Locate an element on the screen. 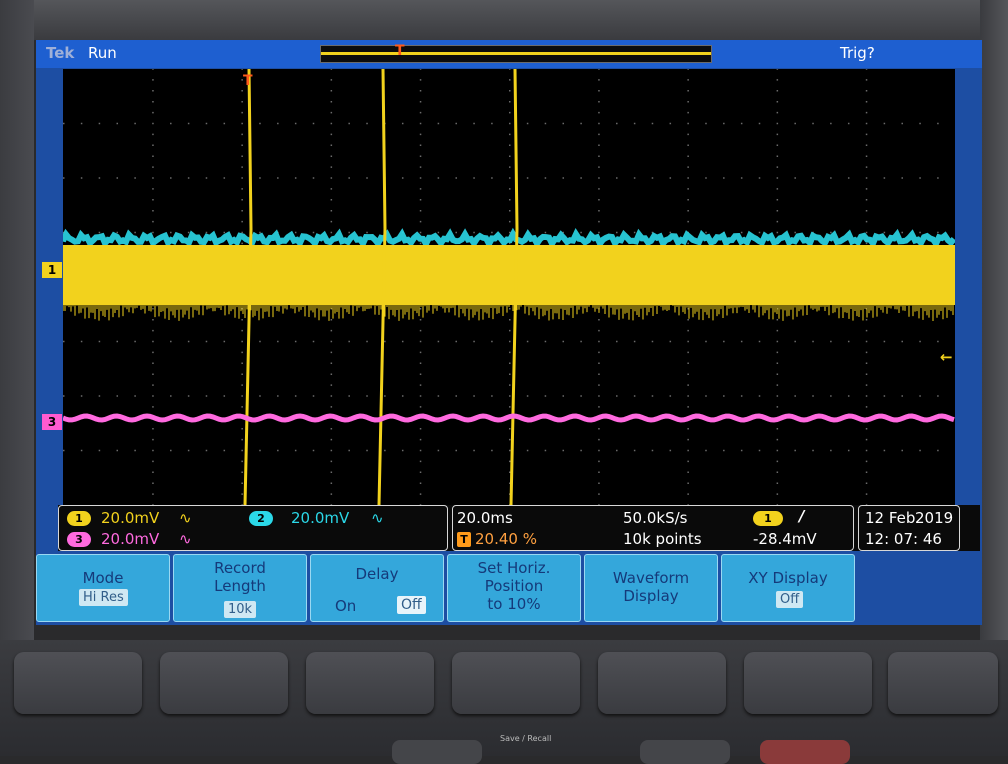  trigger-level-arrow-icon: ← is located at coordinates (946, 357).